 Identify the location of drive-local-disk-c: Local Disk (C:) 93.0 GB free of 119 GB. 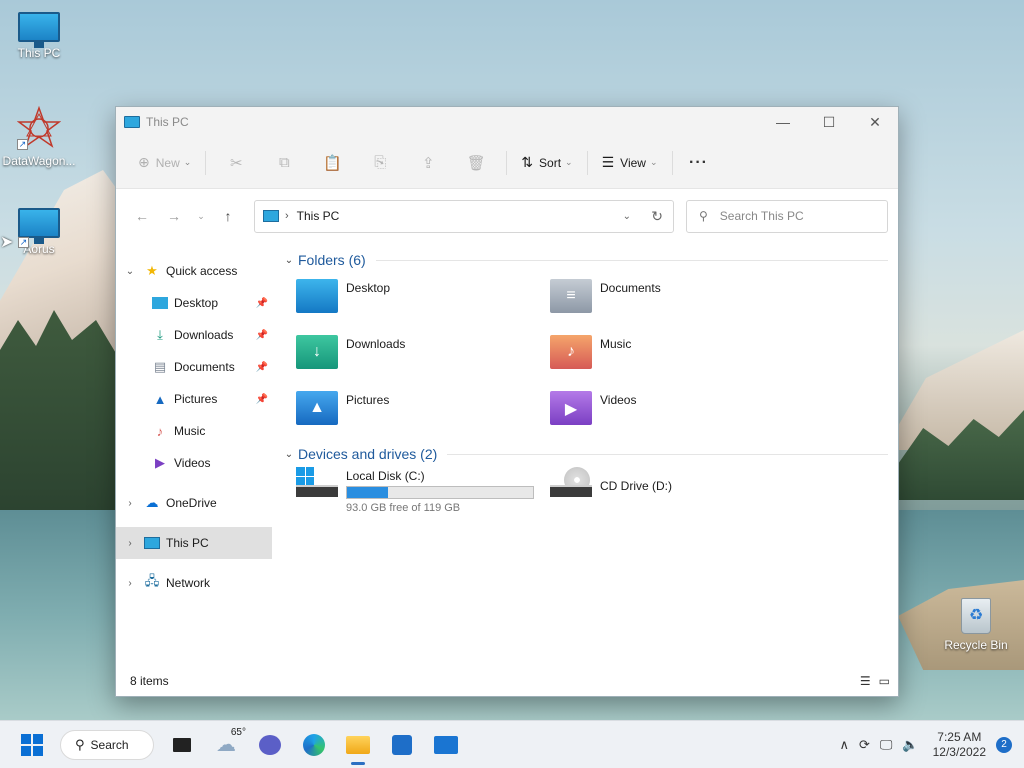
(423, 492).